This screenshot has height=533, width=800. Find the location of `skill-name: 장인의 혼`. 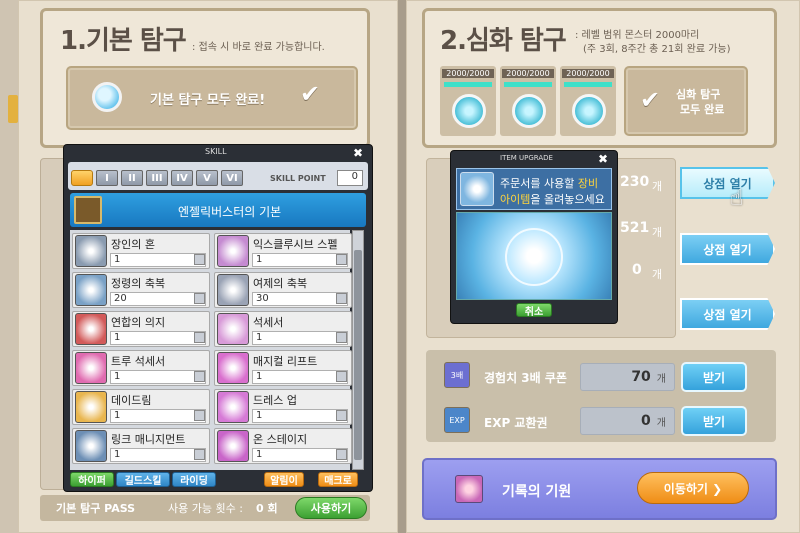

skill-name: 장인의 혼 is located at coordinates (133, 244).